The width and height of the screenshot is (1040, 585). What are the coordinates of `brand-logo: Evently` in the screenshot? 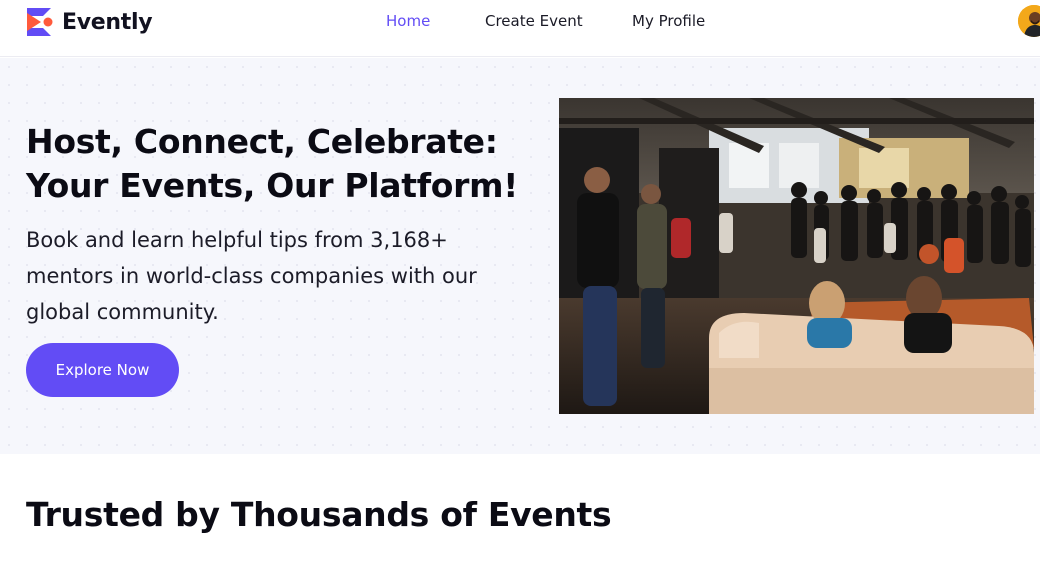 It's located at (89, 22).